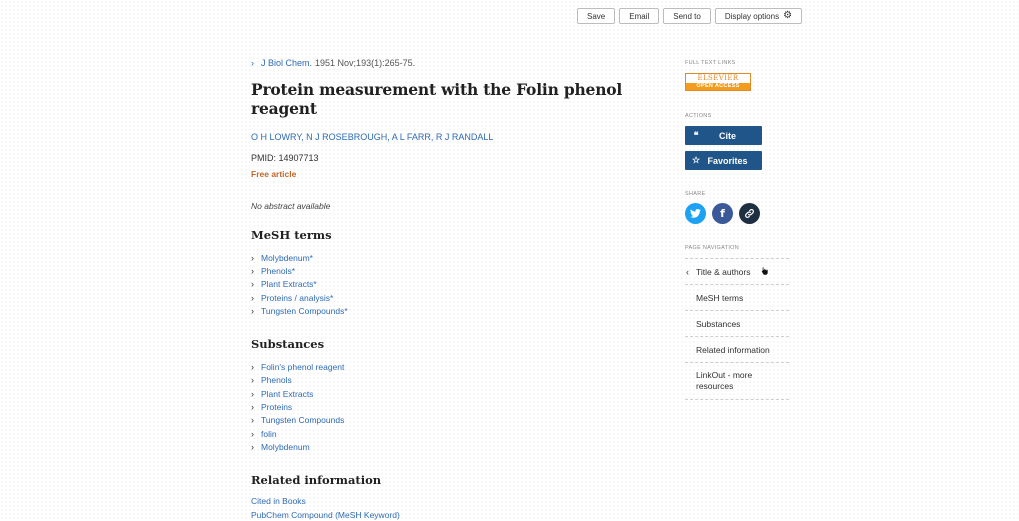 This screenshot has width=1019, height=521. Describe the element at coordinates (788, 15) in the screenshot. I see `gear-icon: ⚙` at that location.